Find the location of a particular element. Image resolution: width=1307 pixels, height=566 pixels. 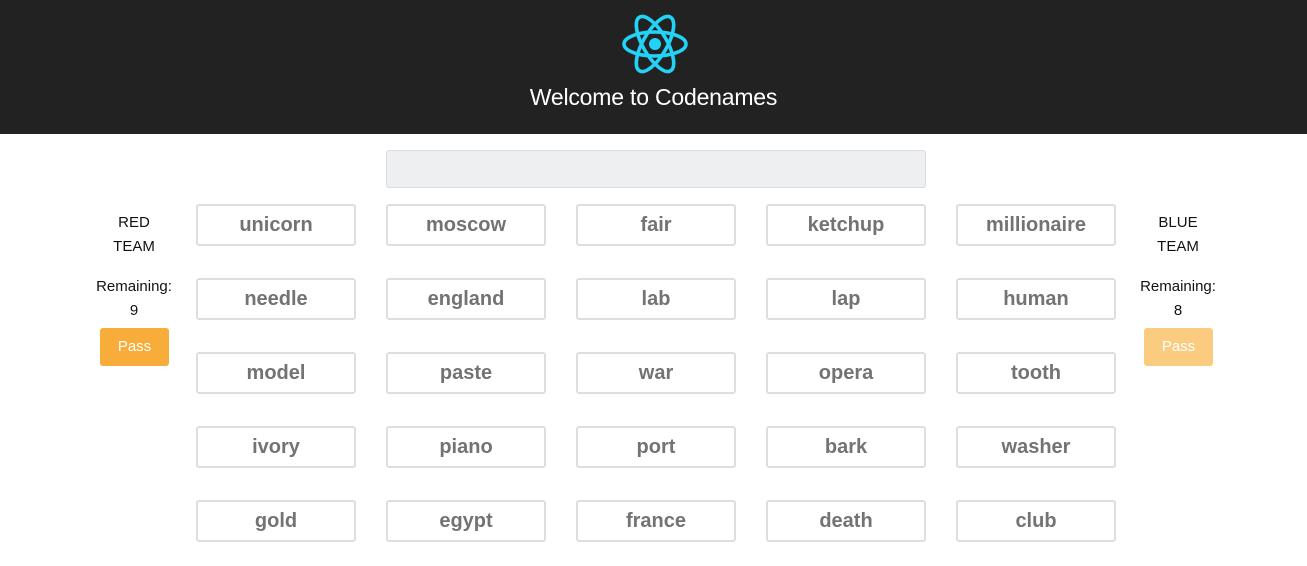

word-card: death is located at coordinates (846, 521).